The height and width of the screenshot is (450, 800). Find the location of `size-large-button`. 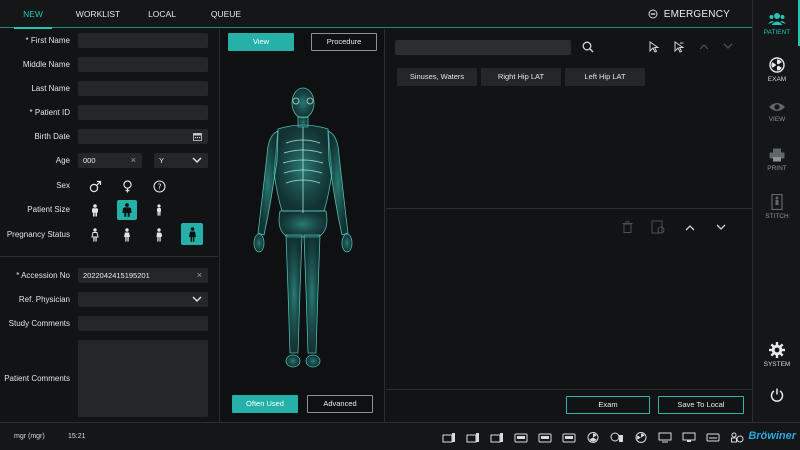

size-large-button is located at coordinates (127, 210).